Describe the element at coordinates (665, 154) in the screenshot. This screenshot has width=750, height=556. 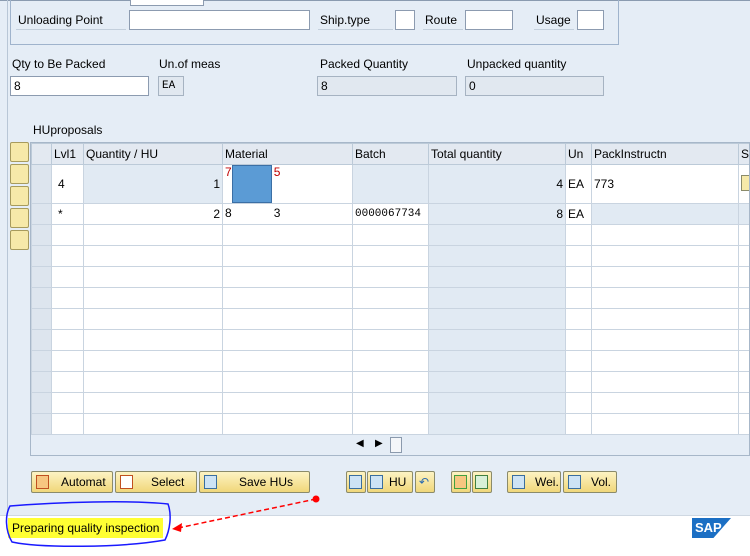
I see `col-packinstructn: PackInstructn` at that location.